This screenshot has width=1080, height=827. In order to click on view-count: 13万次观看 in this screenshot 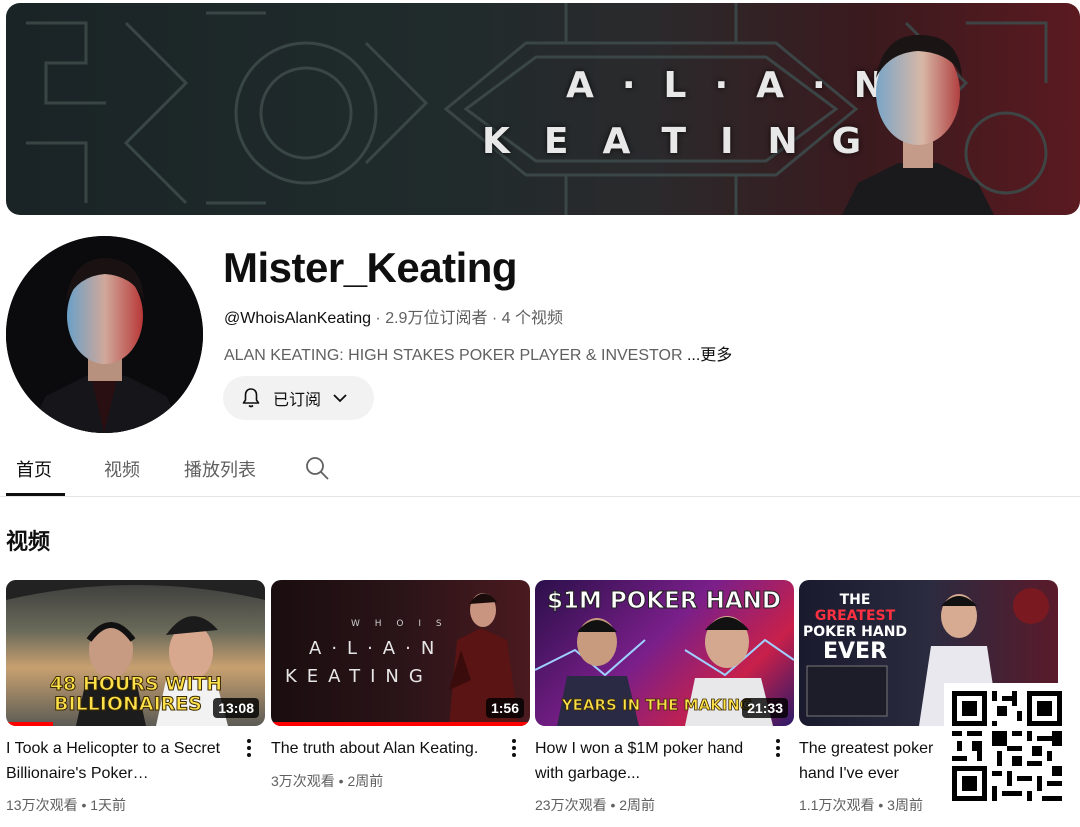, I will do `click(42, 805)`.